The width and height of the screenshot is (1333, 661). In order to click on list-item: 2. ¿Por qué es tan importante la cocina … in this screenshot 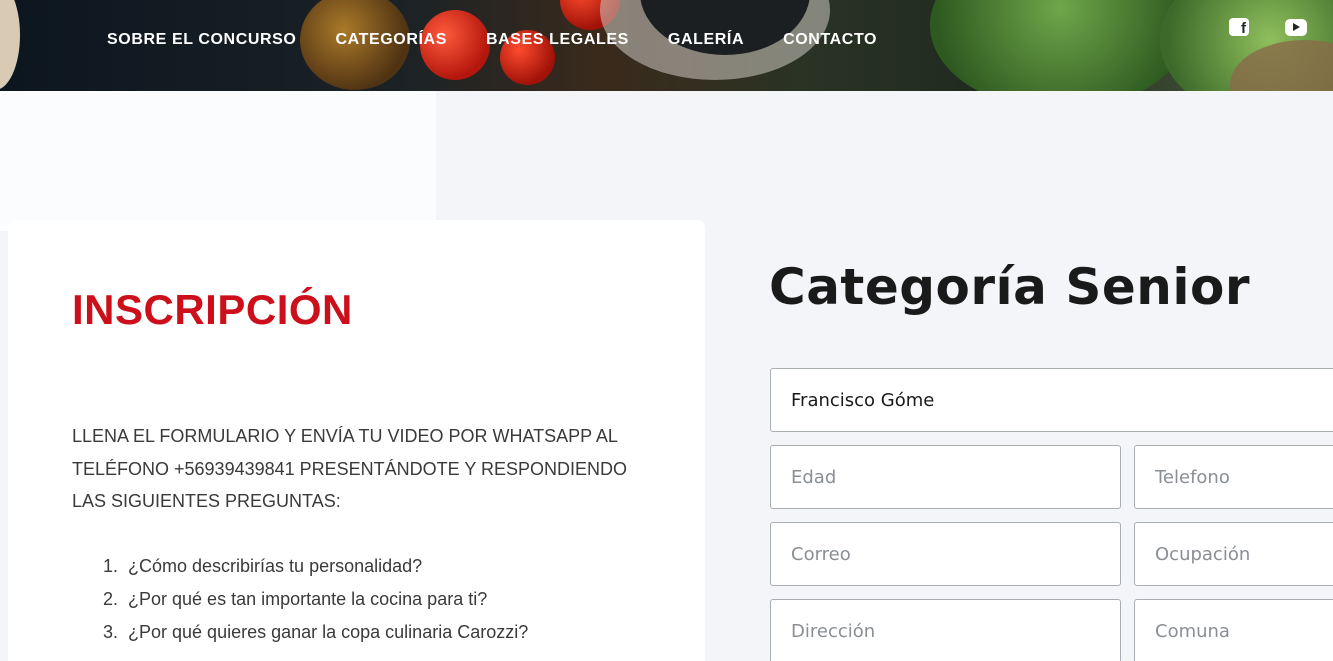, I will do `click(315, 599)`.